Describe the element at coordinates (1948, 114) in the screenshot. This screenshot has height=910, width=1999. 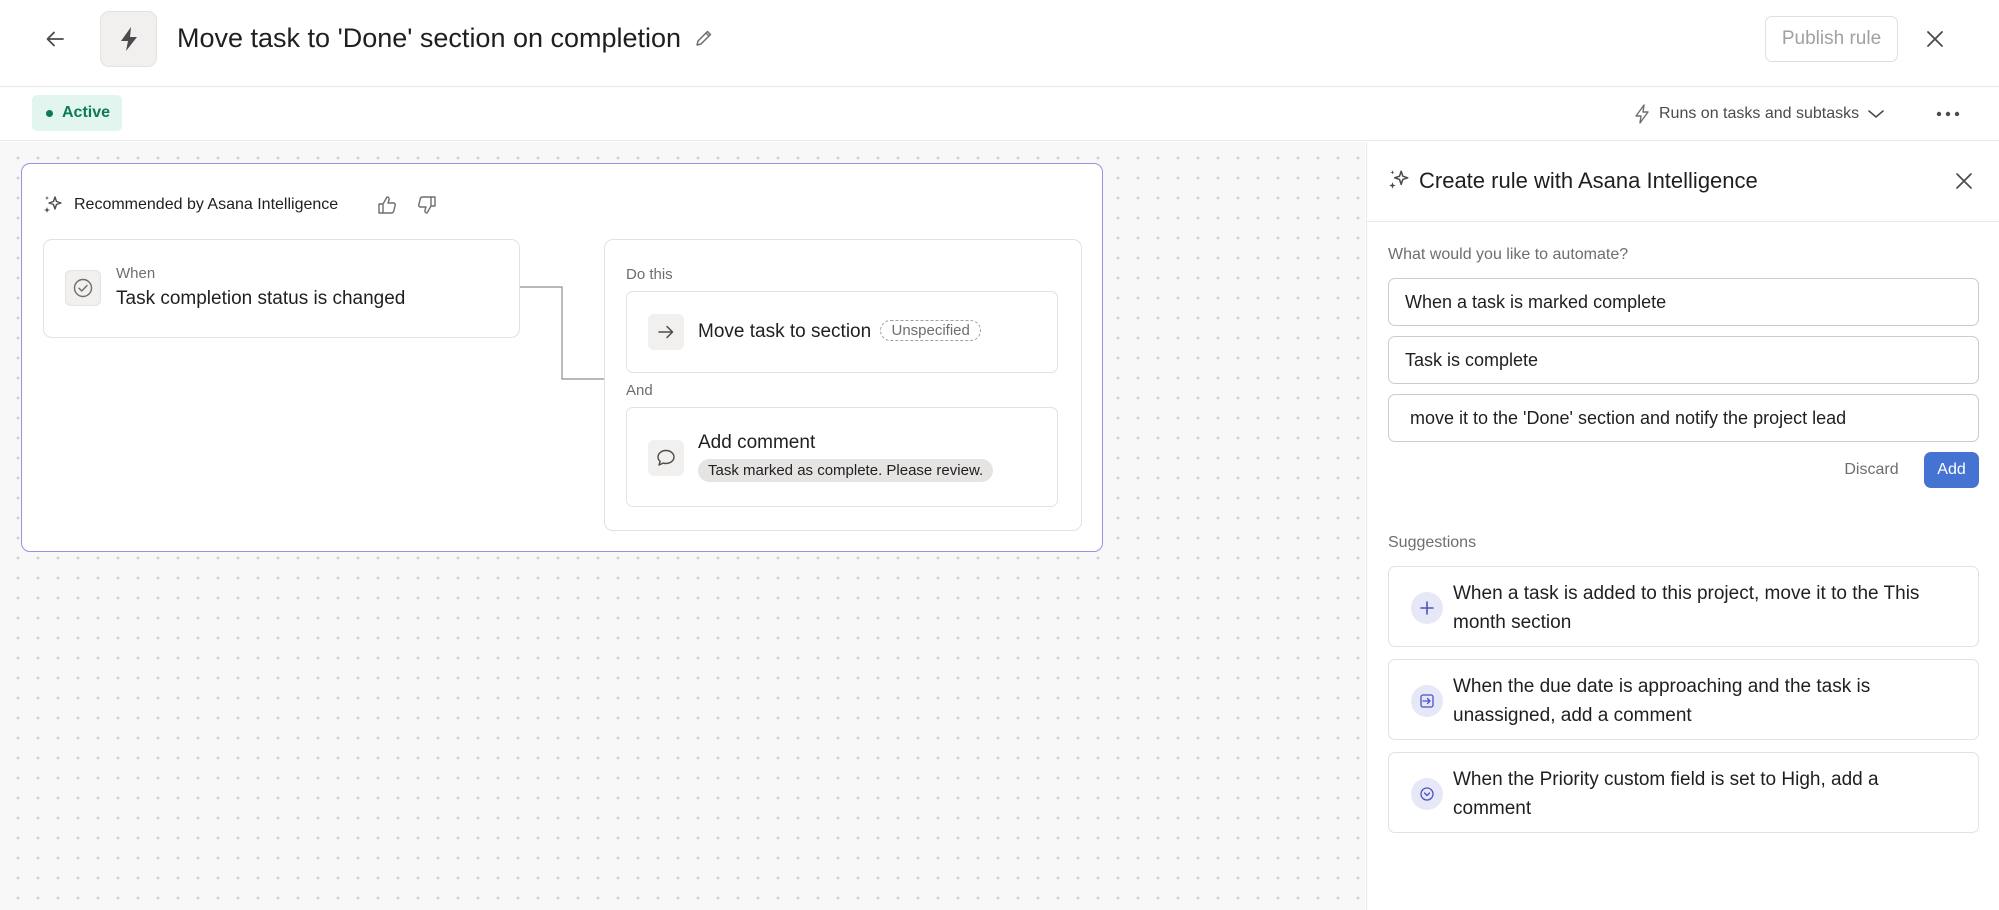
I see `more-options-icon` at that location.